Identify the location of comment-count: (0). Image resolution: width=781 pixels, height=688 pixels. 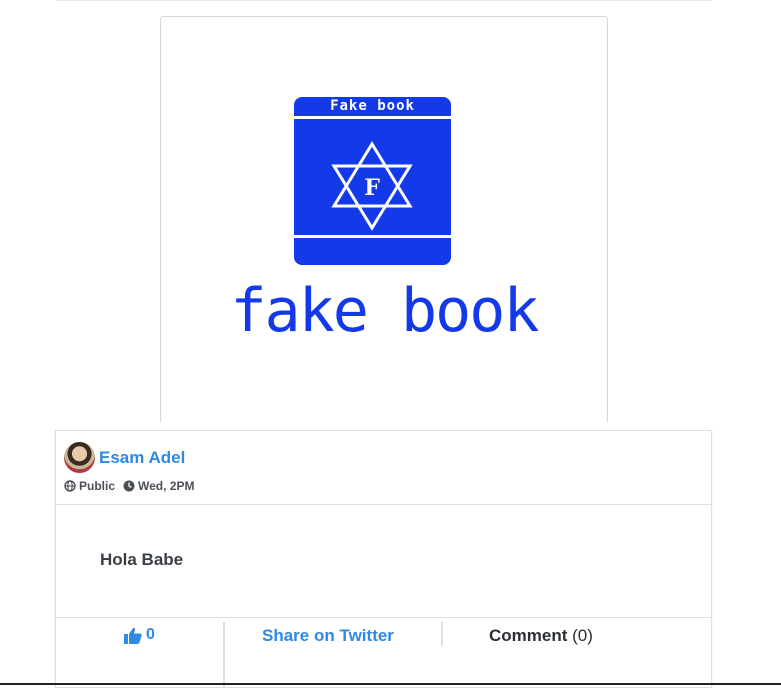
(582, 635).